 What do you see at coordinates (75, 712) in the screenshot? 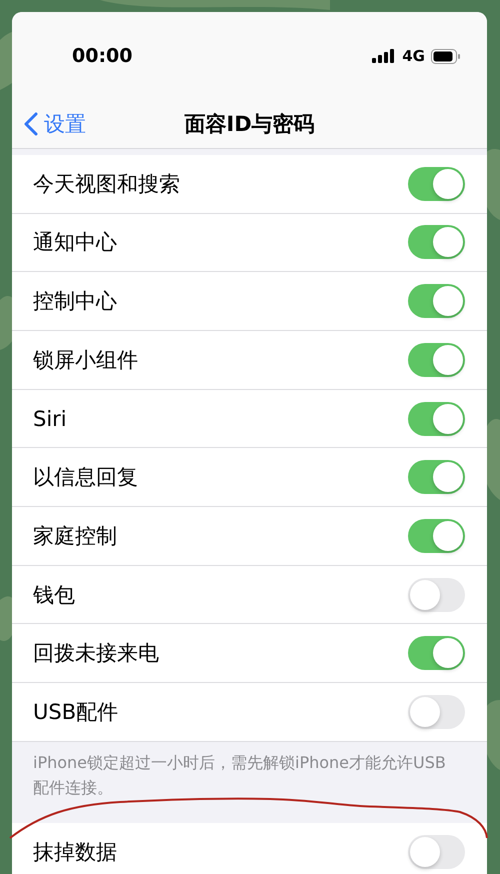
I see `setting-label: USB配件` at bounding box center [75, 712].